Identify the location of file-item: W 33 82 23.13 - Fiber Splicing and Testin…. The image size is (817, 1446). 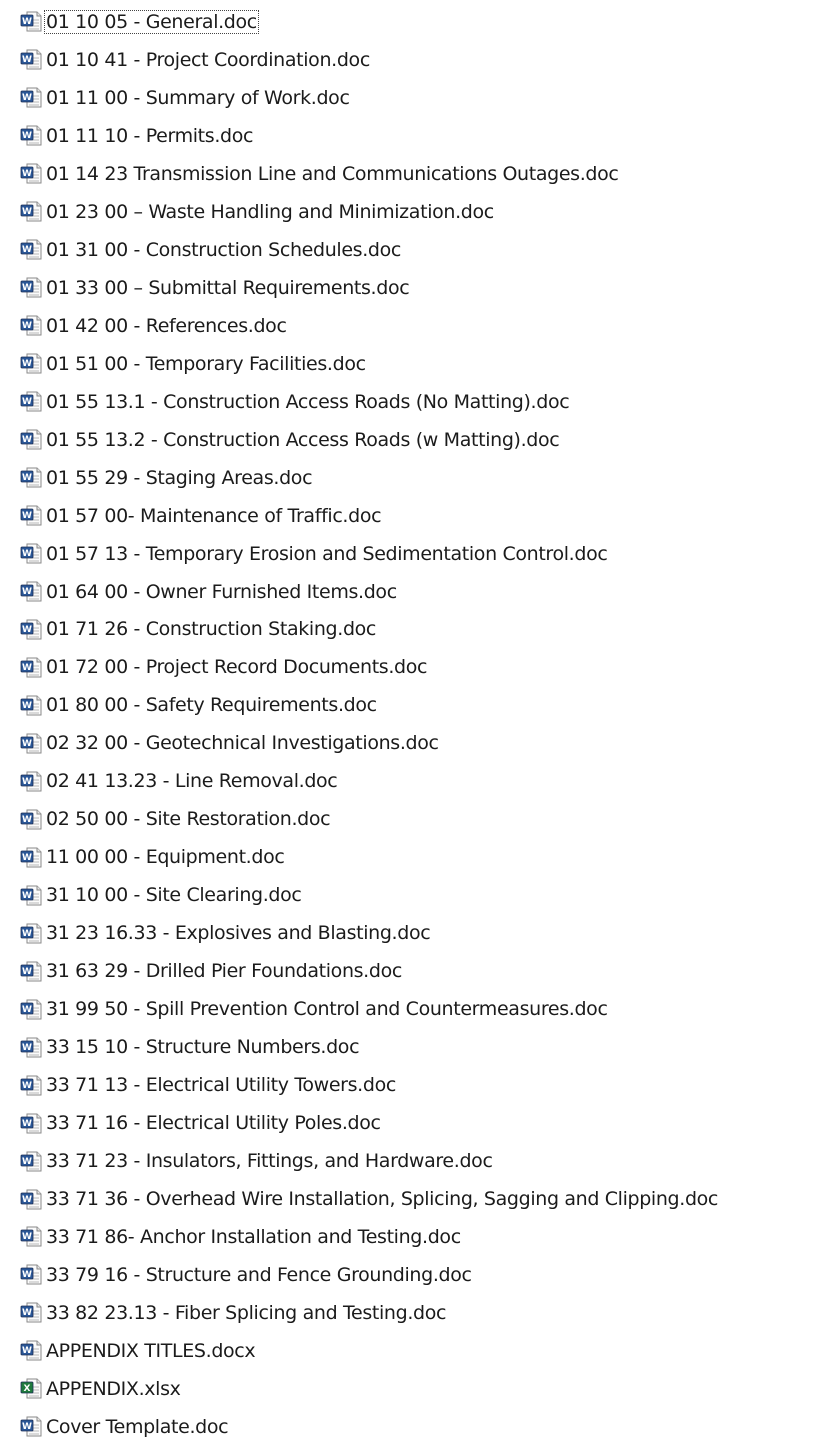
(408, 1313).